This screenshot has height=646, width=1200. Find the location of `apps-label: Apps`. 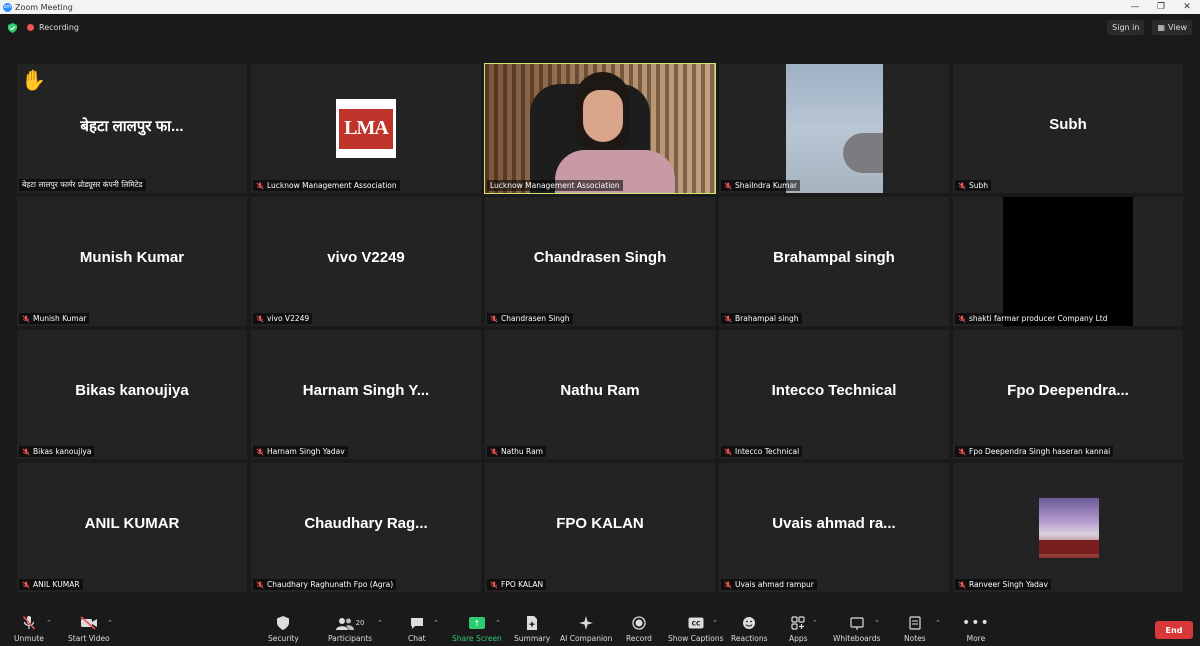

apps-label: Apps is located at coordinates (798, 638).